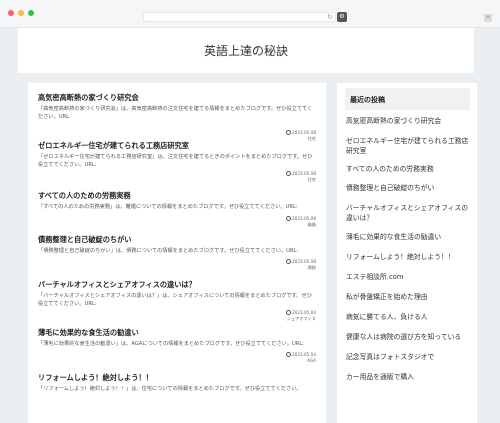 This screenshot has width=500, height=423. Describe the element at coordinates (11, 13) in the screenshot. I see `close-window-button` at that location.